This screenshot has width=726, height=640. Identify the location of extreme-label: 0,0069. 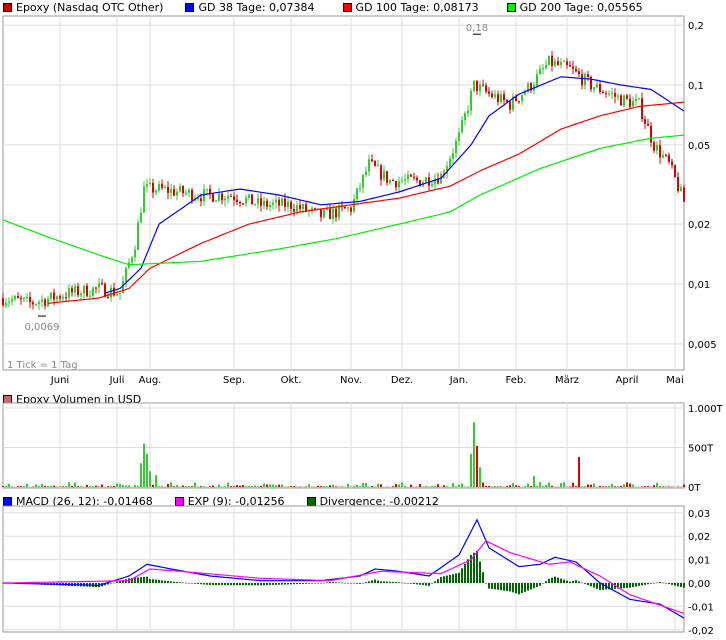
(42, 327).